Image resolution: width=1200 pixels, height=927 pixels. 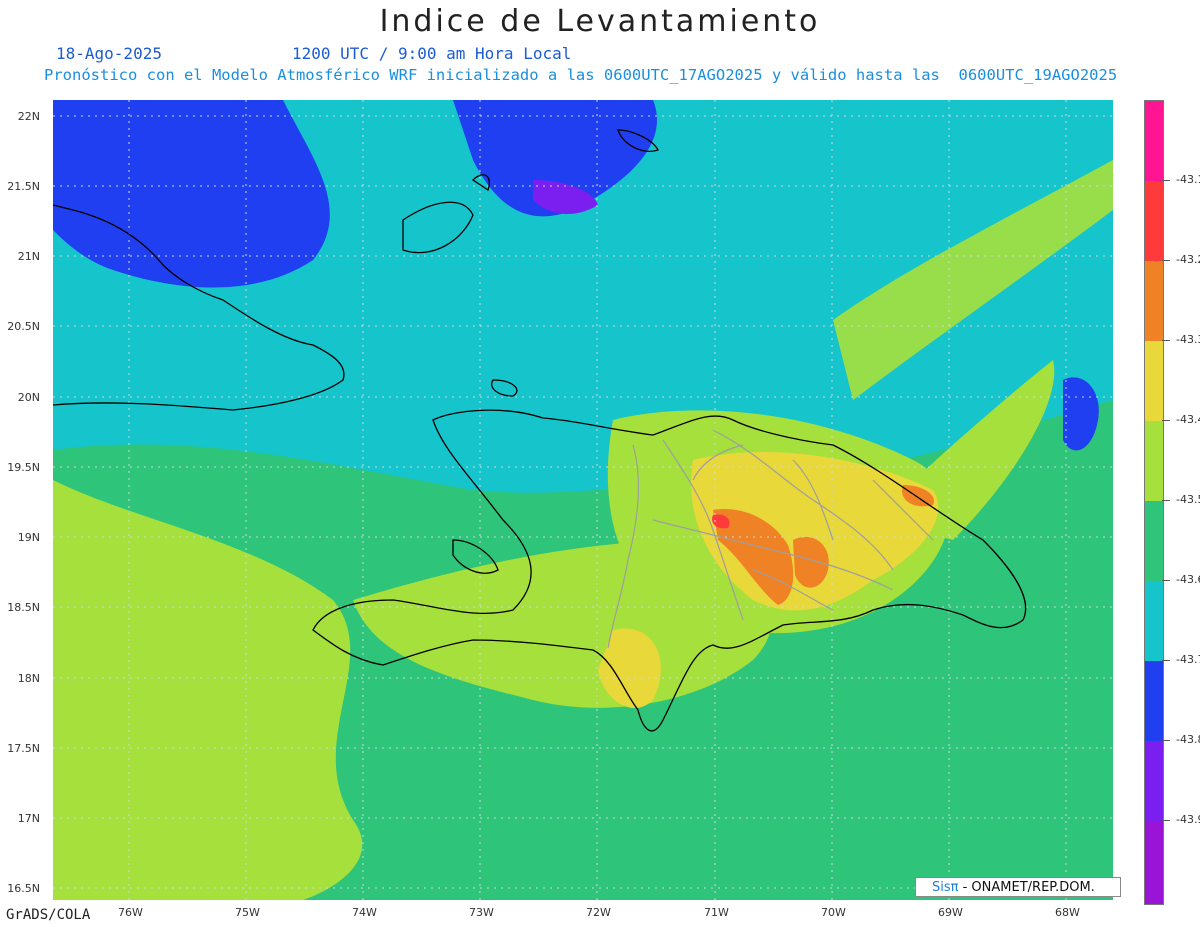 What do you see at coordinates (28, 818) in the screenshot?
I see `lat-label-17n: 17N` at bounding box center [28, 818].